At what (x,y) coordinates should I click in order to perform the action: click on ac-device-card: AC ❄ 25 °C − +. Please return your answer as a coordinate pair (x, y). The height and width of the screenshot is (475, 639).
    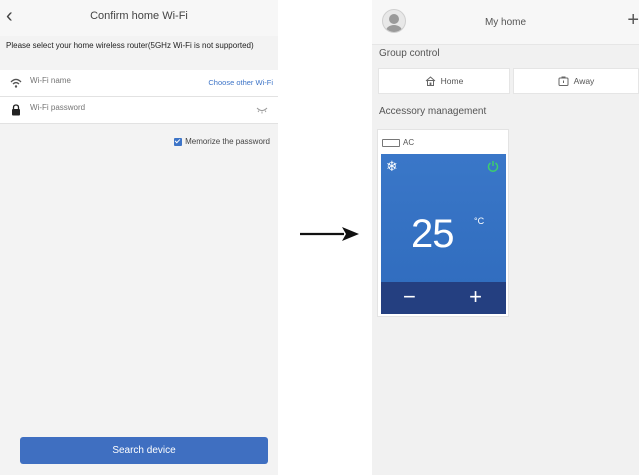
    Looking at the image, I should click on (443, 223).